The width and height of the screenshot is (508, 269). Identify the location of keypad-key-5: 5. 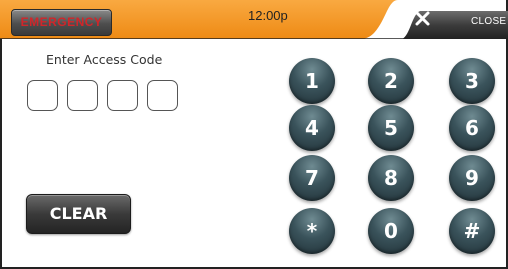
(391, 128).